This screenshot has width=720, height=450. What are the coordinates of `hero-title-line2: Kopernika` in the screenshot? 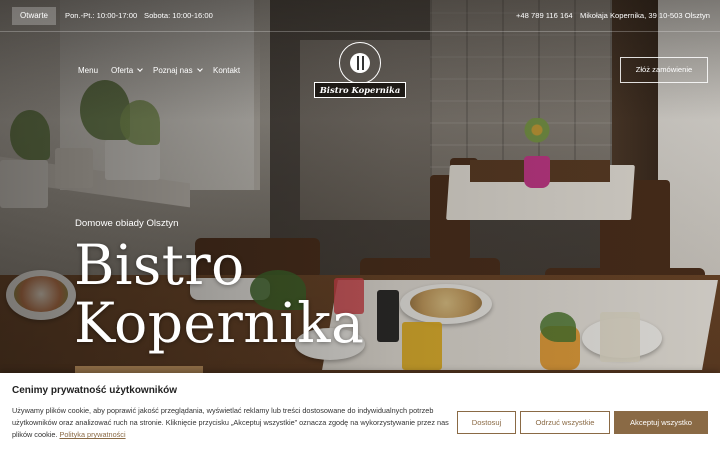 It's located at (219, 323).